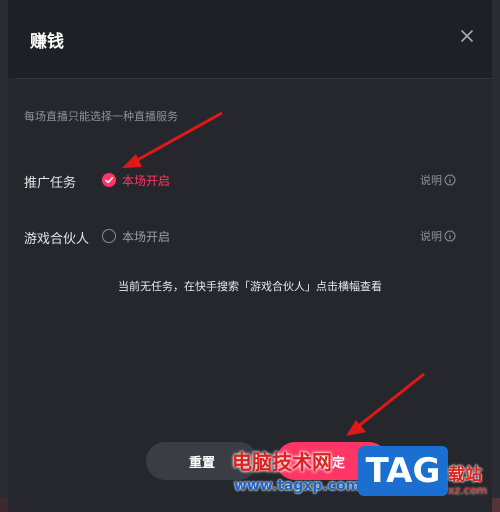 This screenshot has width=500, height=512. I want to click on check-icon, so click(109, 180).